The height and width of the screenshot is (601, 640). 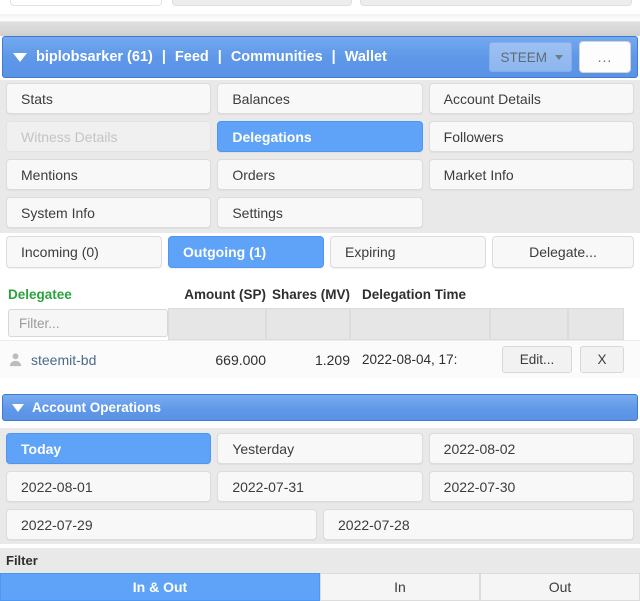 I want to click on chevron-down-icon, so click(x=559, y=57).